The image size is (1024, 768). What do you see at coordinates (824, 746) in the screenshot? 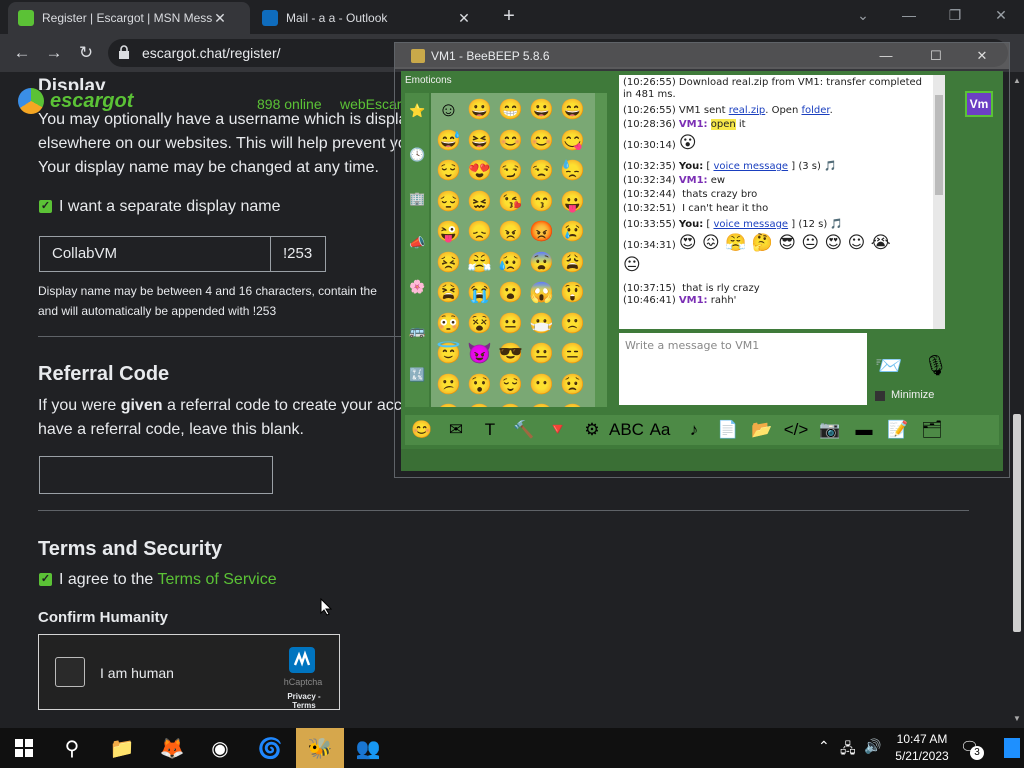
I see `tray-overflow-icon: ⌃` at bounding box center [824, 746].